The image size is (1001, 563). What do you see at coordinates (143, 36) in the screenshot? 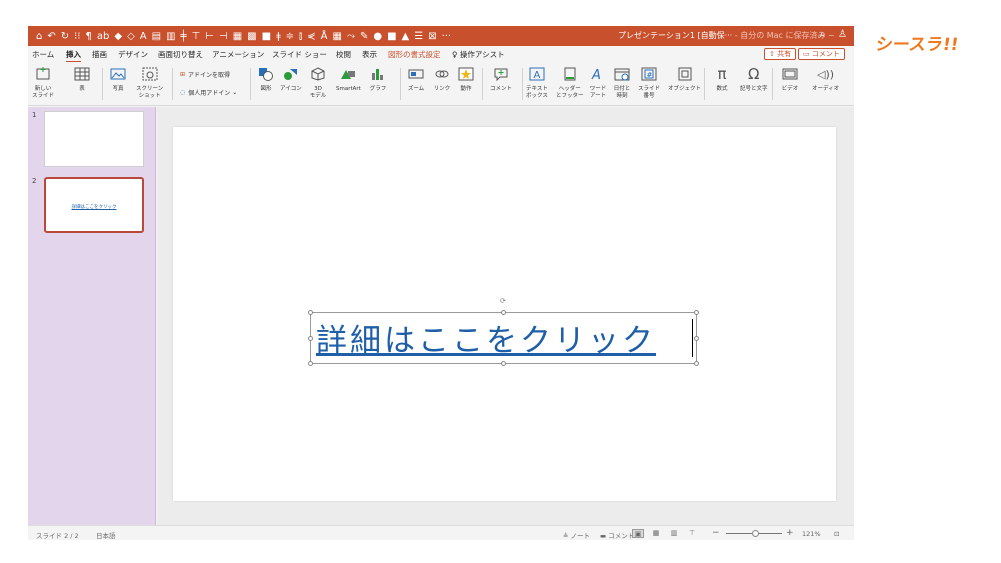
I see `font-color-icon: A` at bounding box center [143, 36].